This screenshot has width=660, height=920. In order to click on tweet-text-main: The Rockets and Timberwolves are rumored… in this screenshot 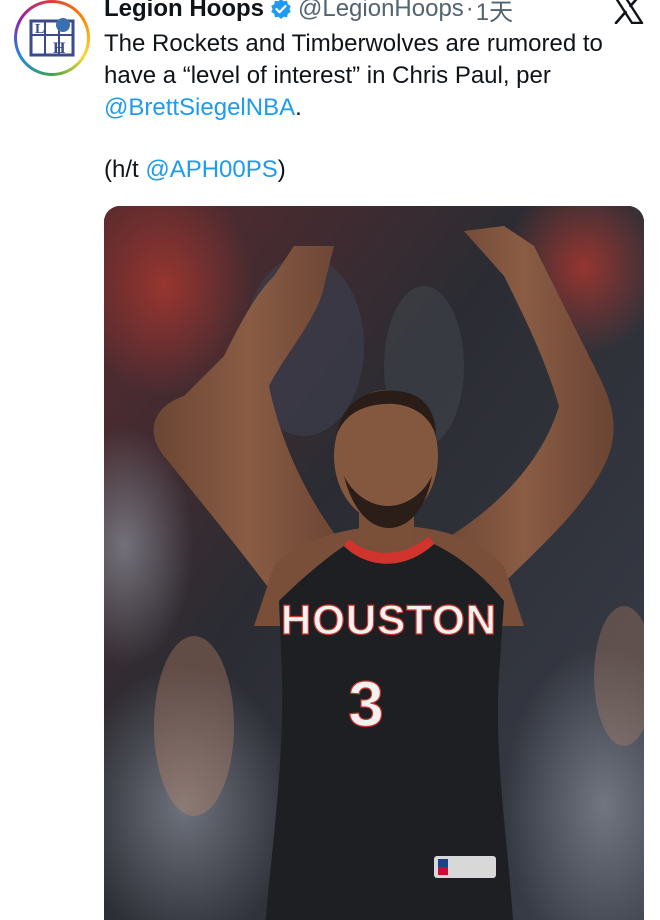, I will do `click(353, 59)`.